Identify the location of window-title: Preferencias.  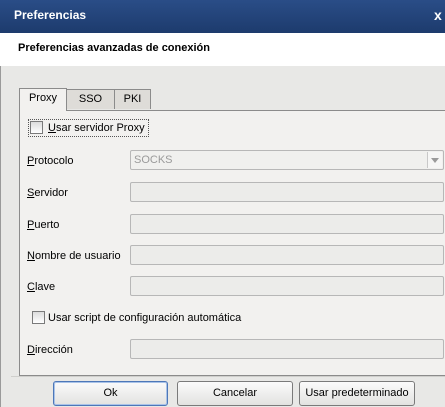
(50, 15).